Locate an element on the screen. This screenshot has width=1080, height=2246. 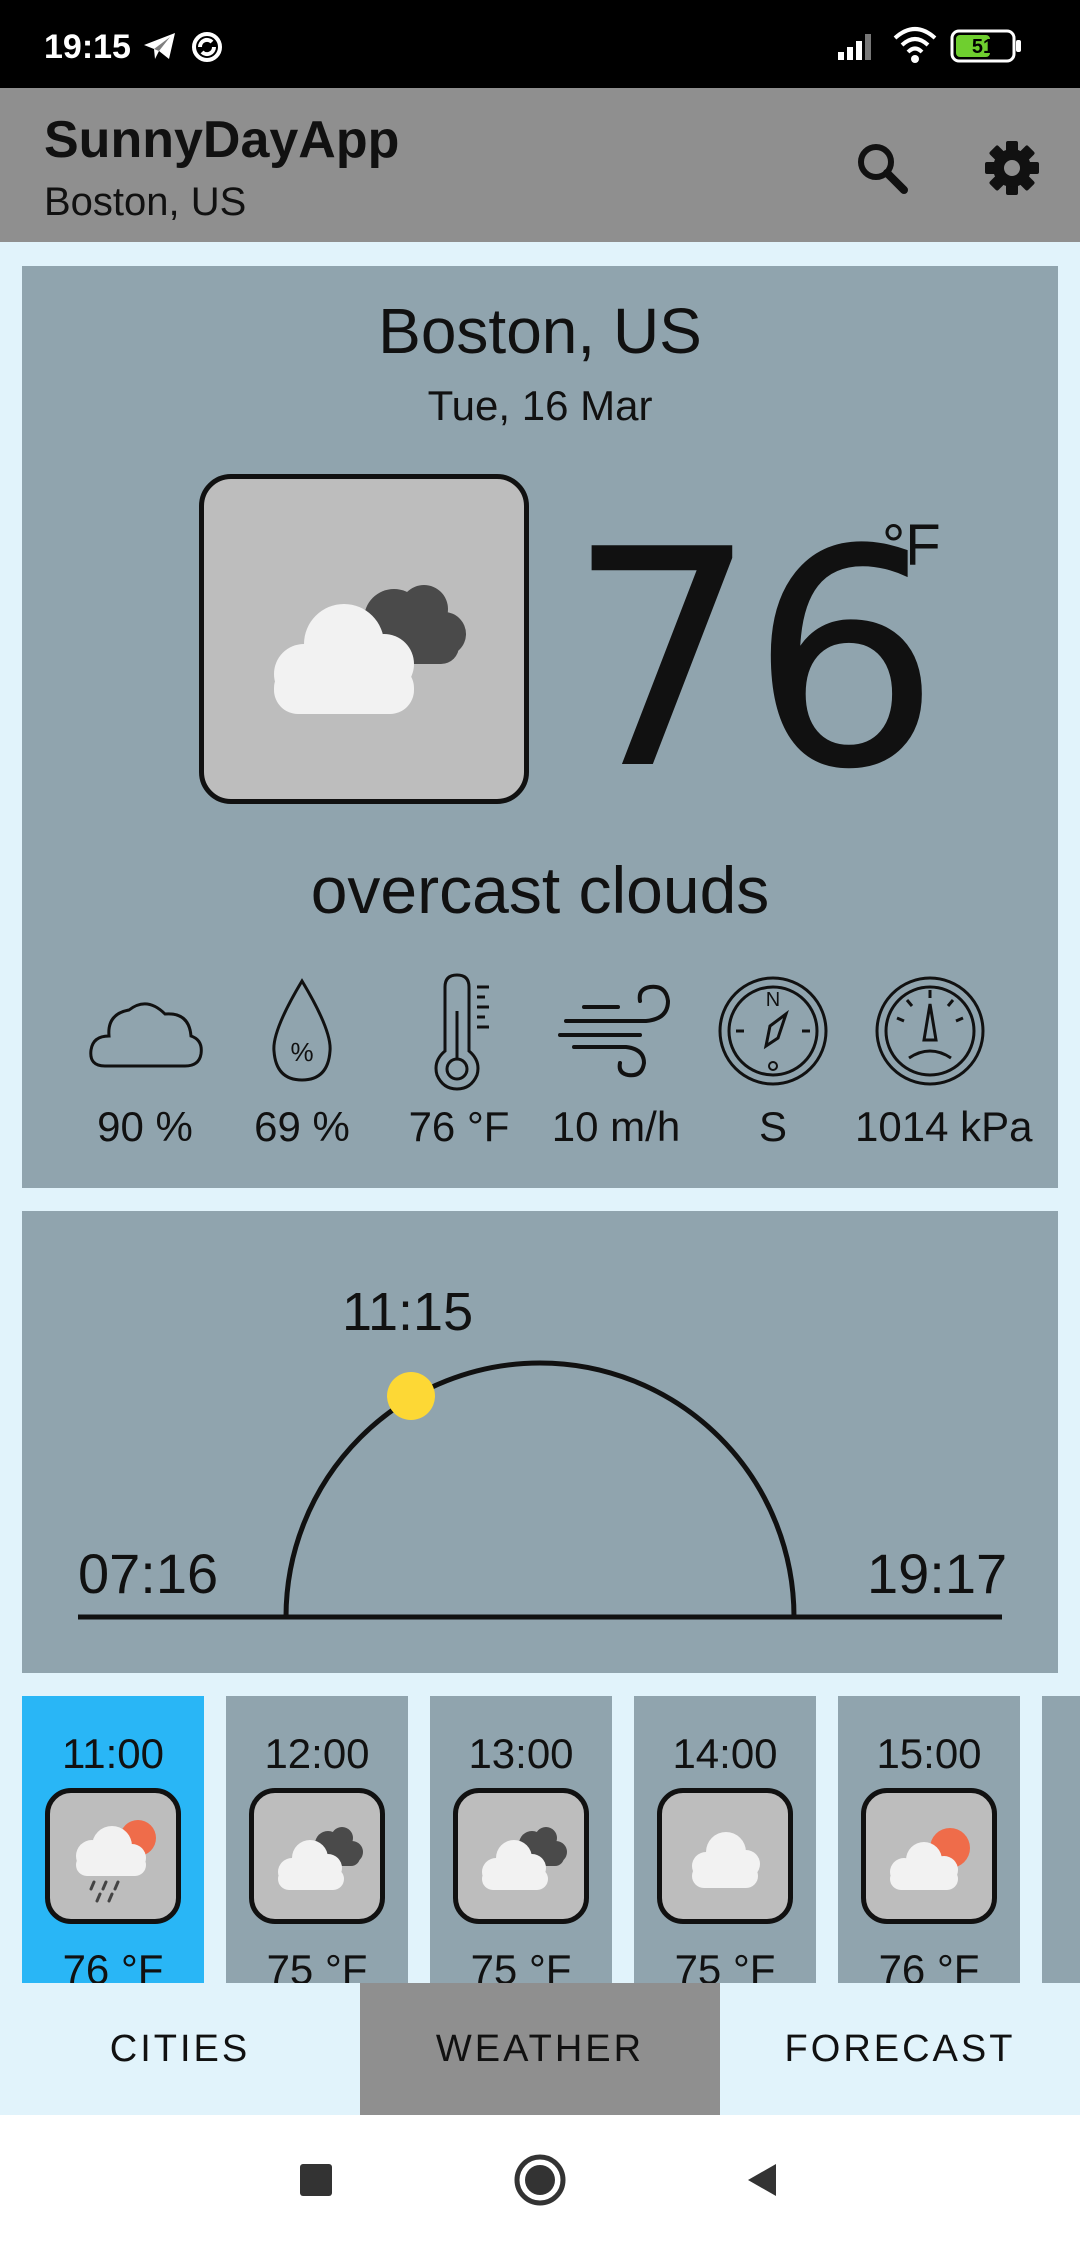
home-circle-icon is located at coordinates (540, 2180).